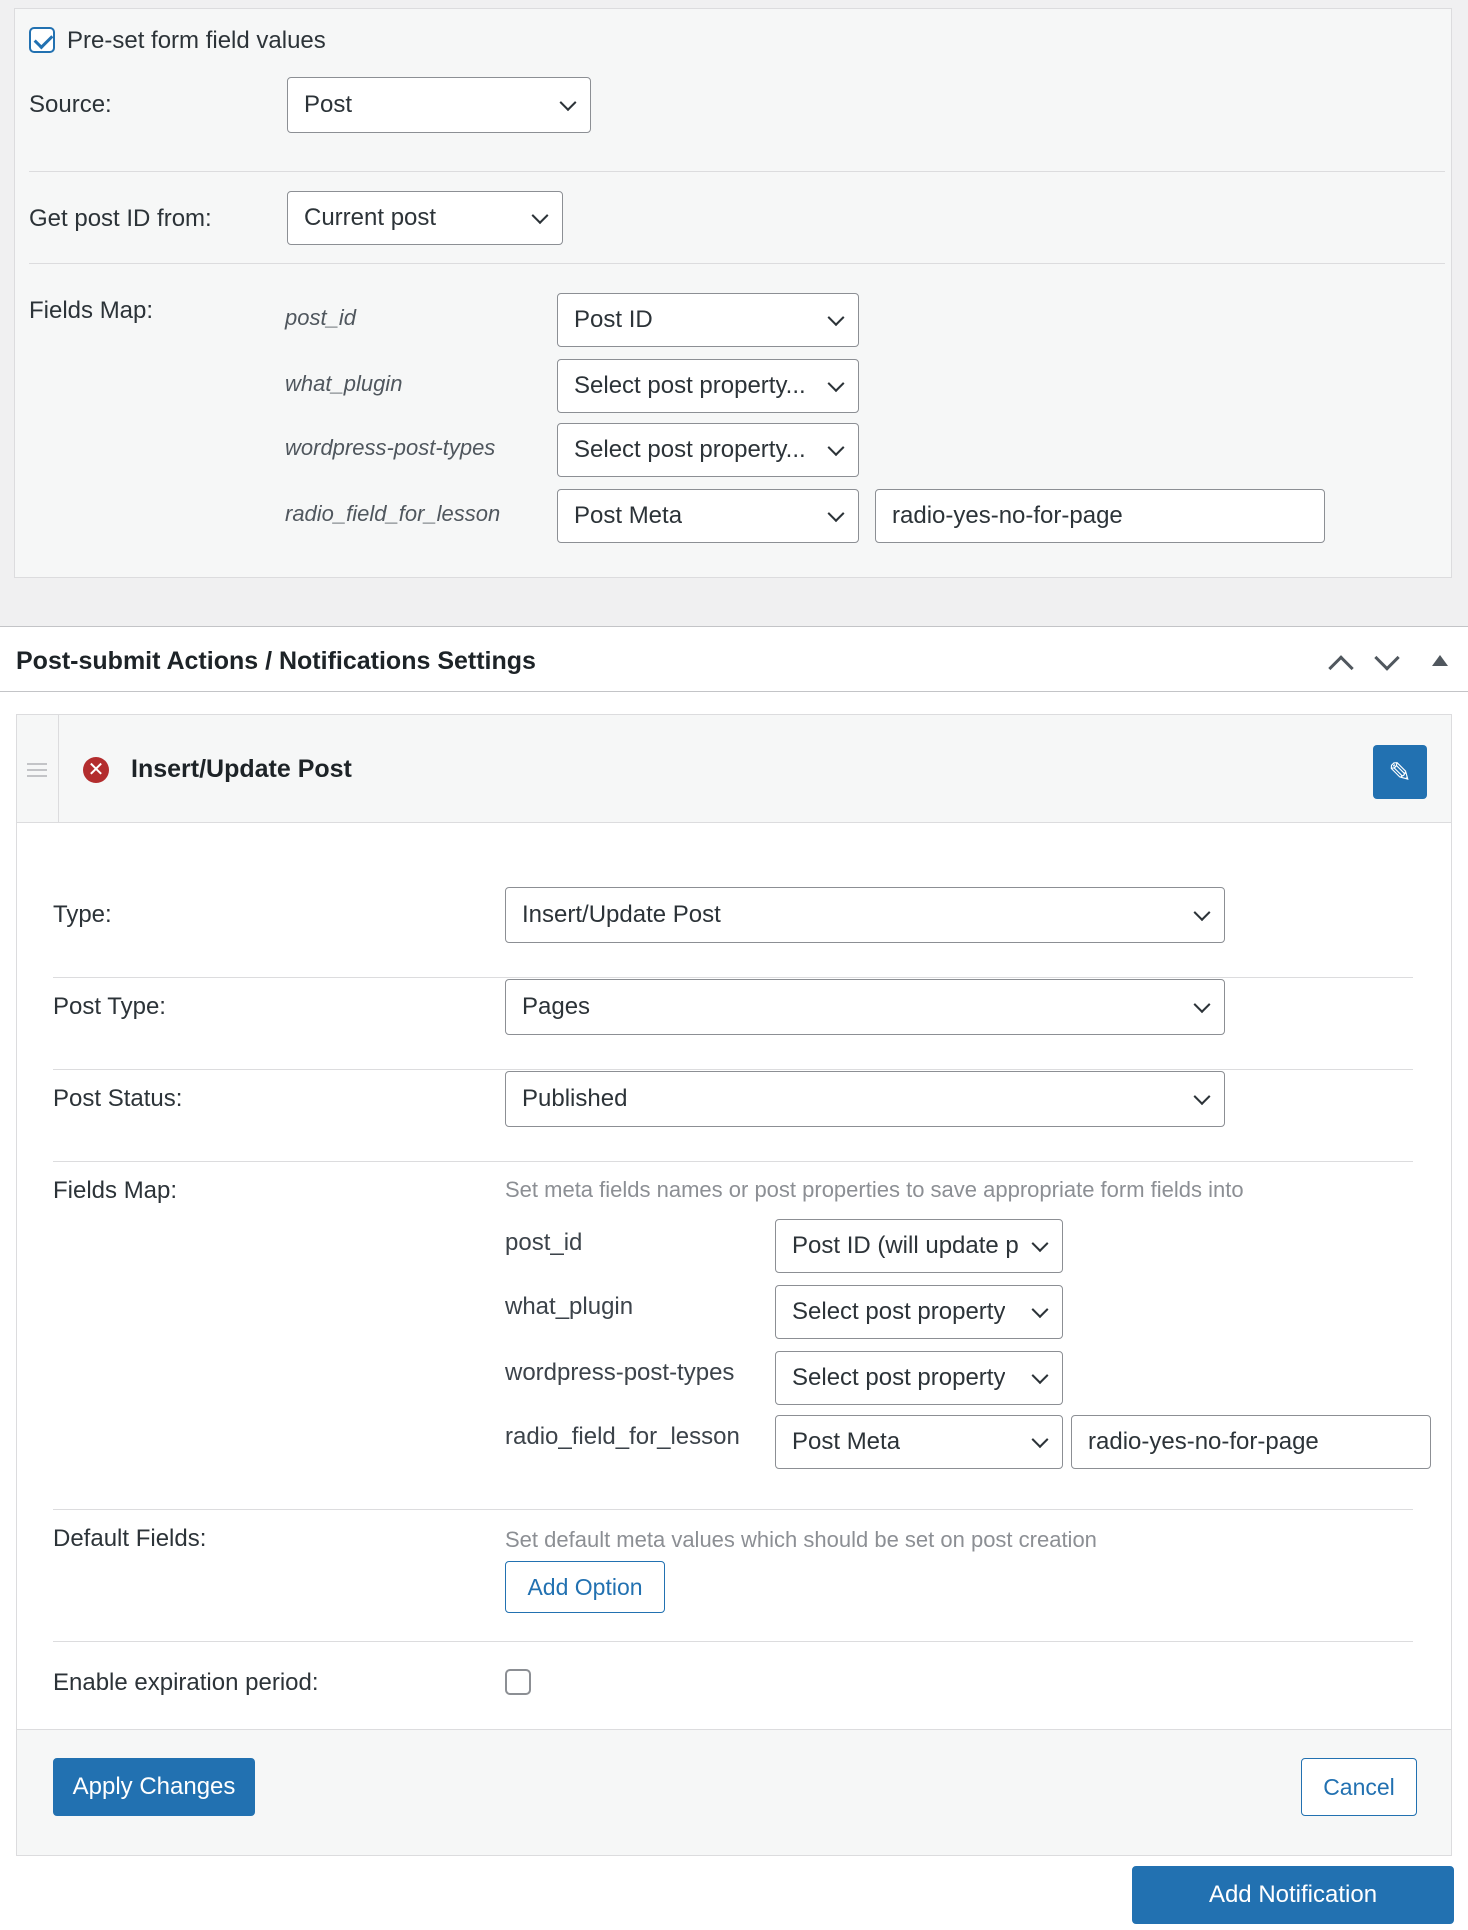 The width and height of the screenshot is (1468, 1930). Describe the element at coordinates (425, 218) in the screenshot. I see `post-id-source-select: Current post` at that location.